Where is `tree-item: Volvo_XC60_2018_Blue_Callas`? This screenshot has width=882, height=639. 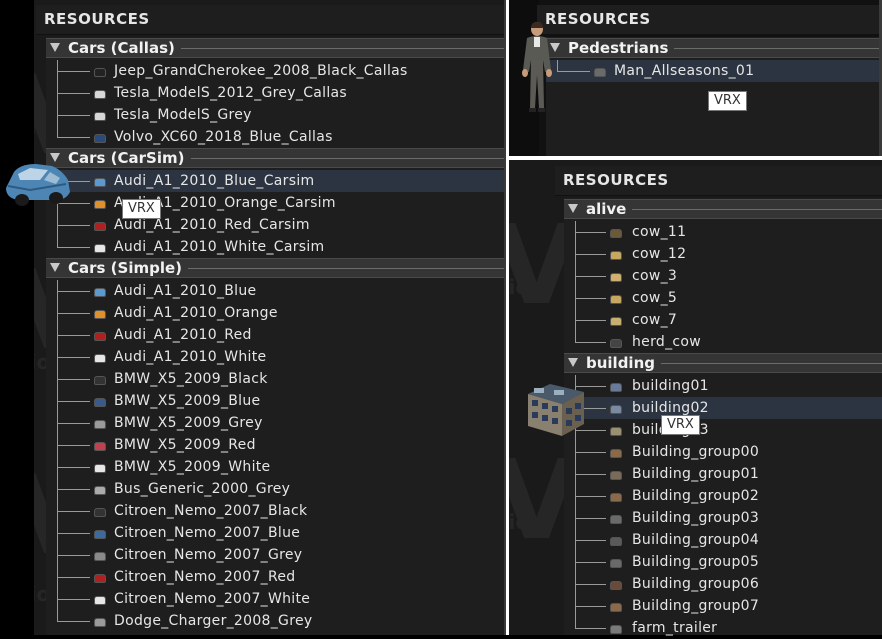
tree-item: Volvo_XC60_2018_Blue_Callas is located at coordinates (275, 137).